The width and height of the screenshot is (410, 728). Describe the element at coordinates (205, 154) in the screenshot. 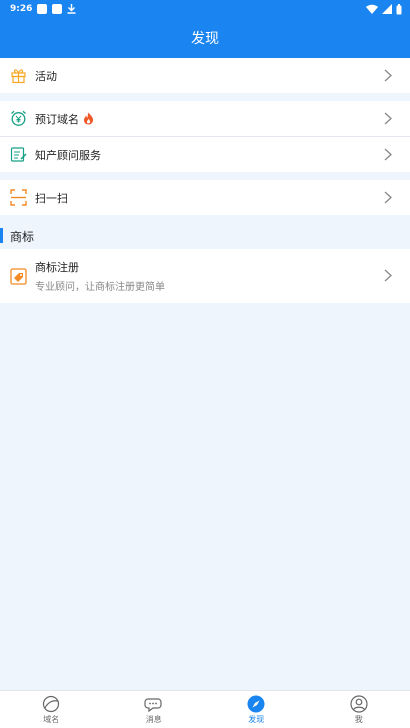

I see `menu-item-ip-consult: 知产顾问服务` at that location.